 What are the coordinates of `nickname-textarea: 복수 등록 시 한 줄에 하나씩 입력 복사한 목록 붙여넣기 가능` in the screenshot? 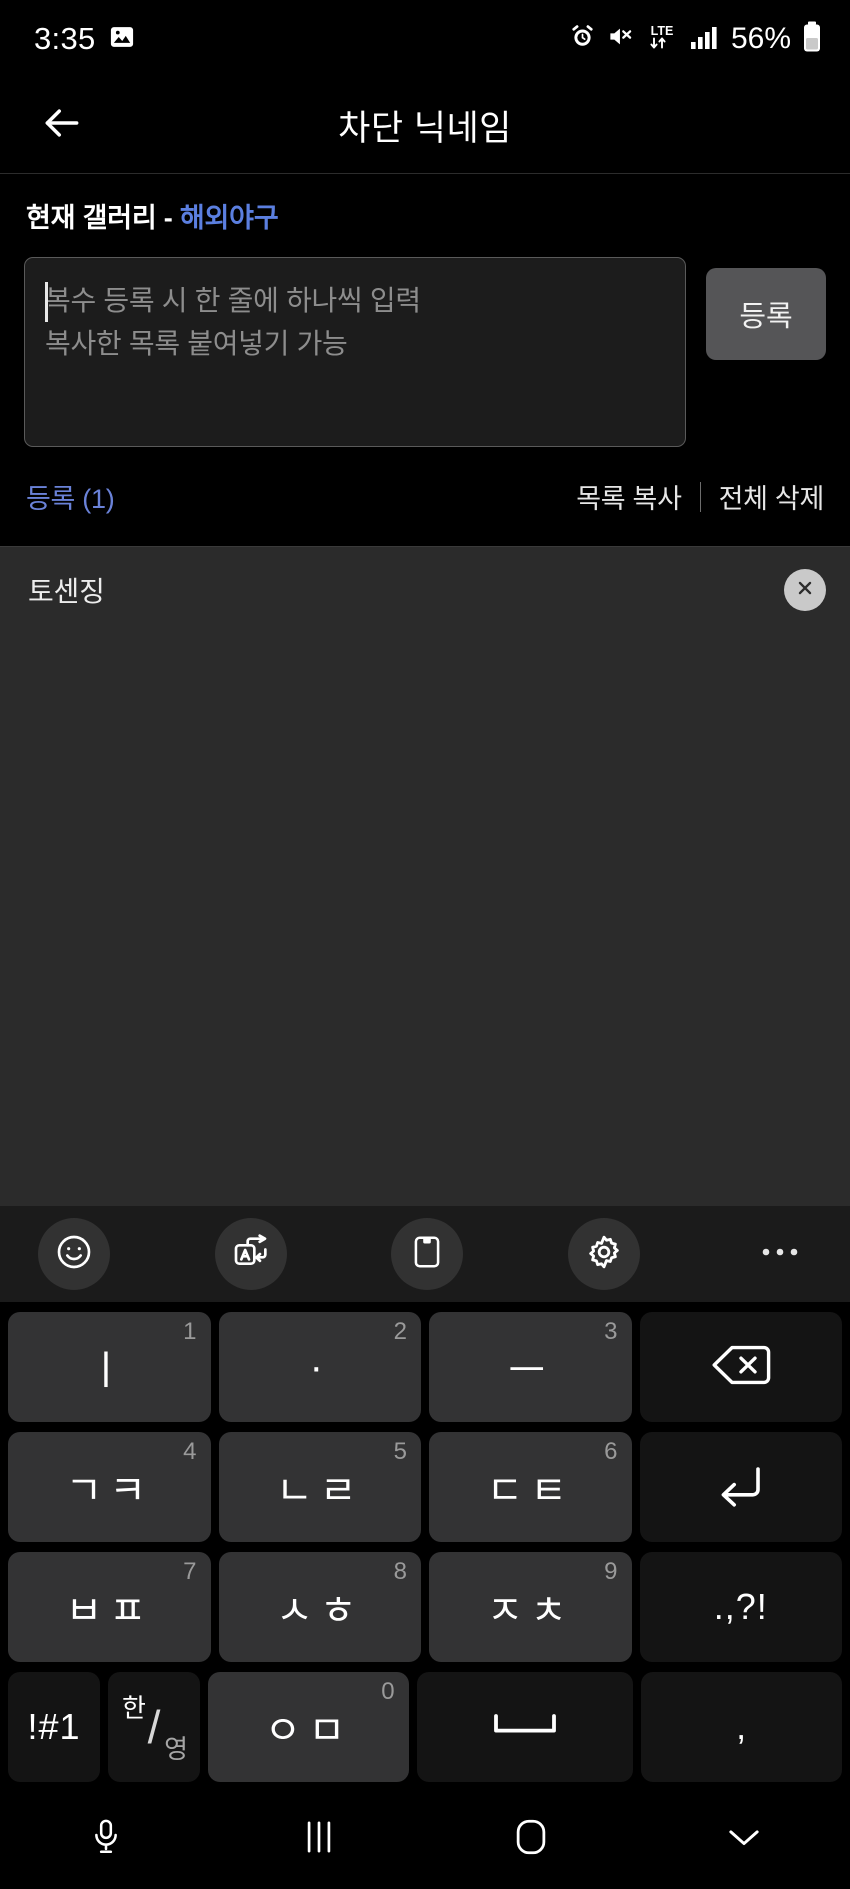 It's located at (355, 352).